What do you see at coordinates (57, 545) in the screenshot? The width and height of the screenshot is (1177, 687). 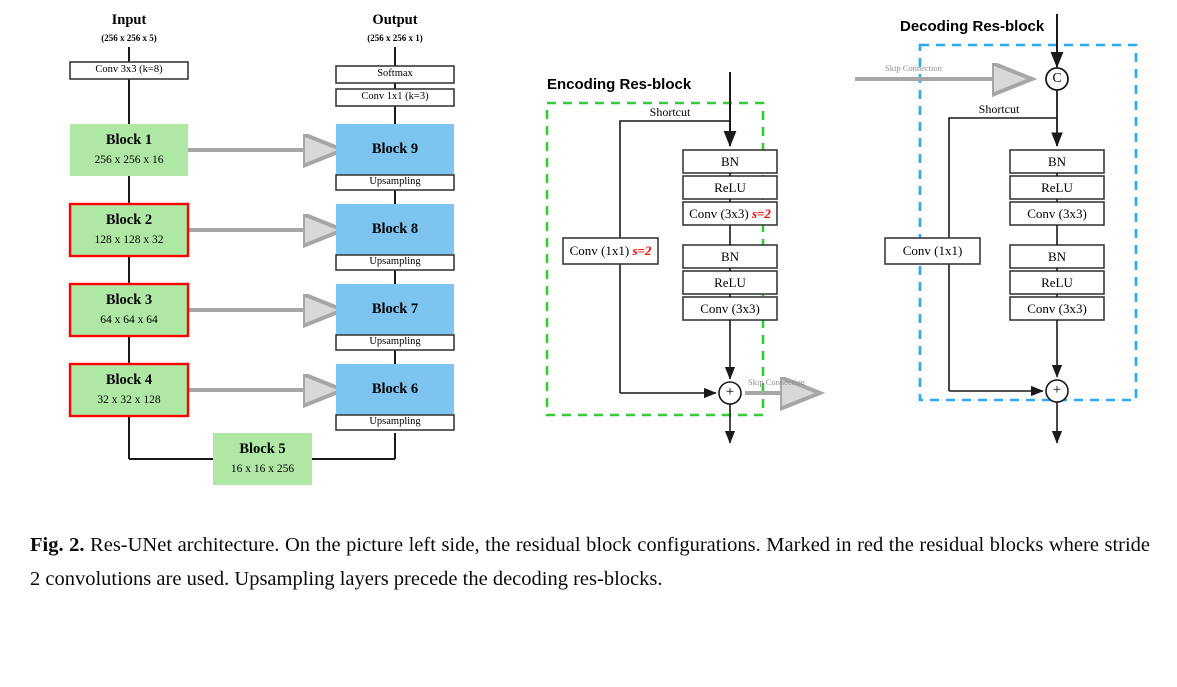 I see `figure-caption-label: Fig. 2.` at bounding box center [57, 545].